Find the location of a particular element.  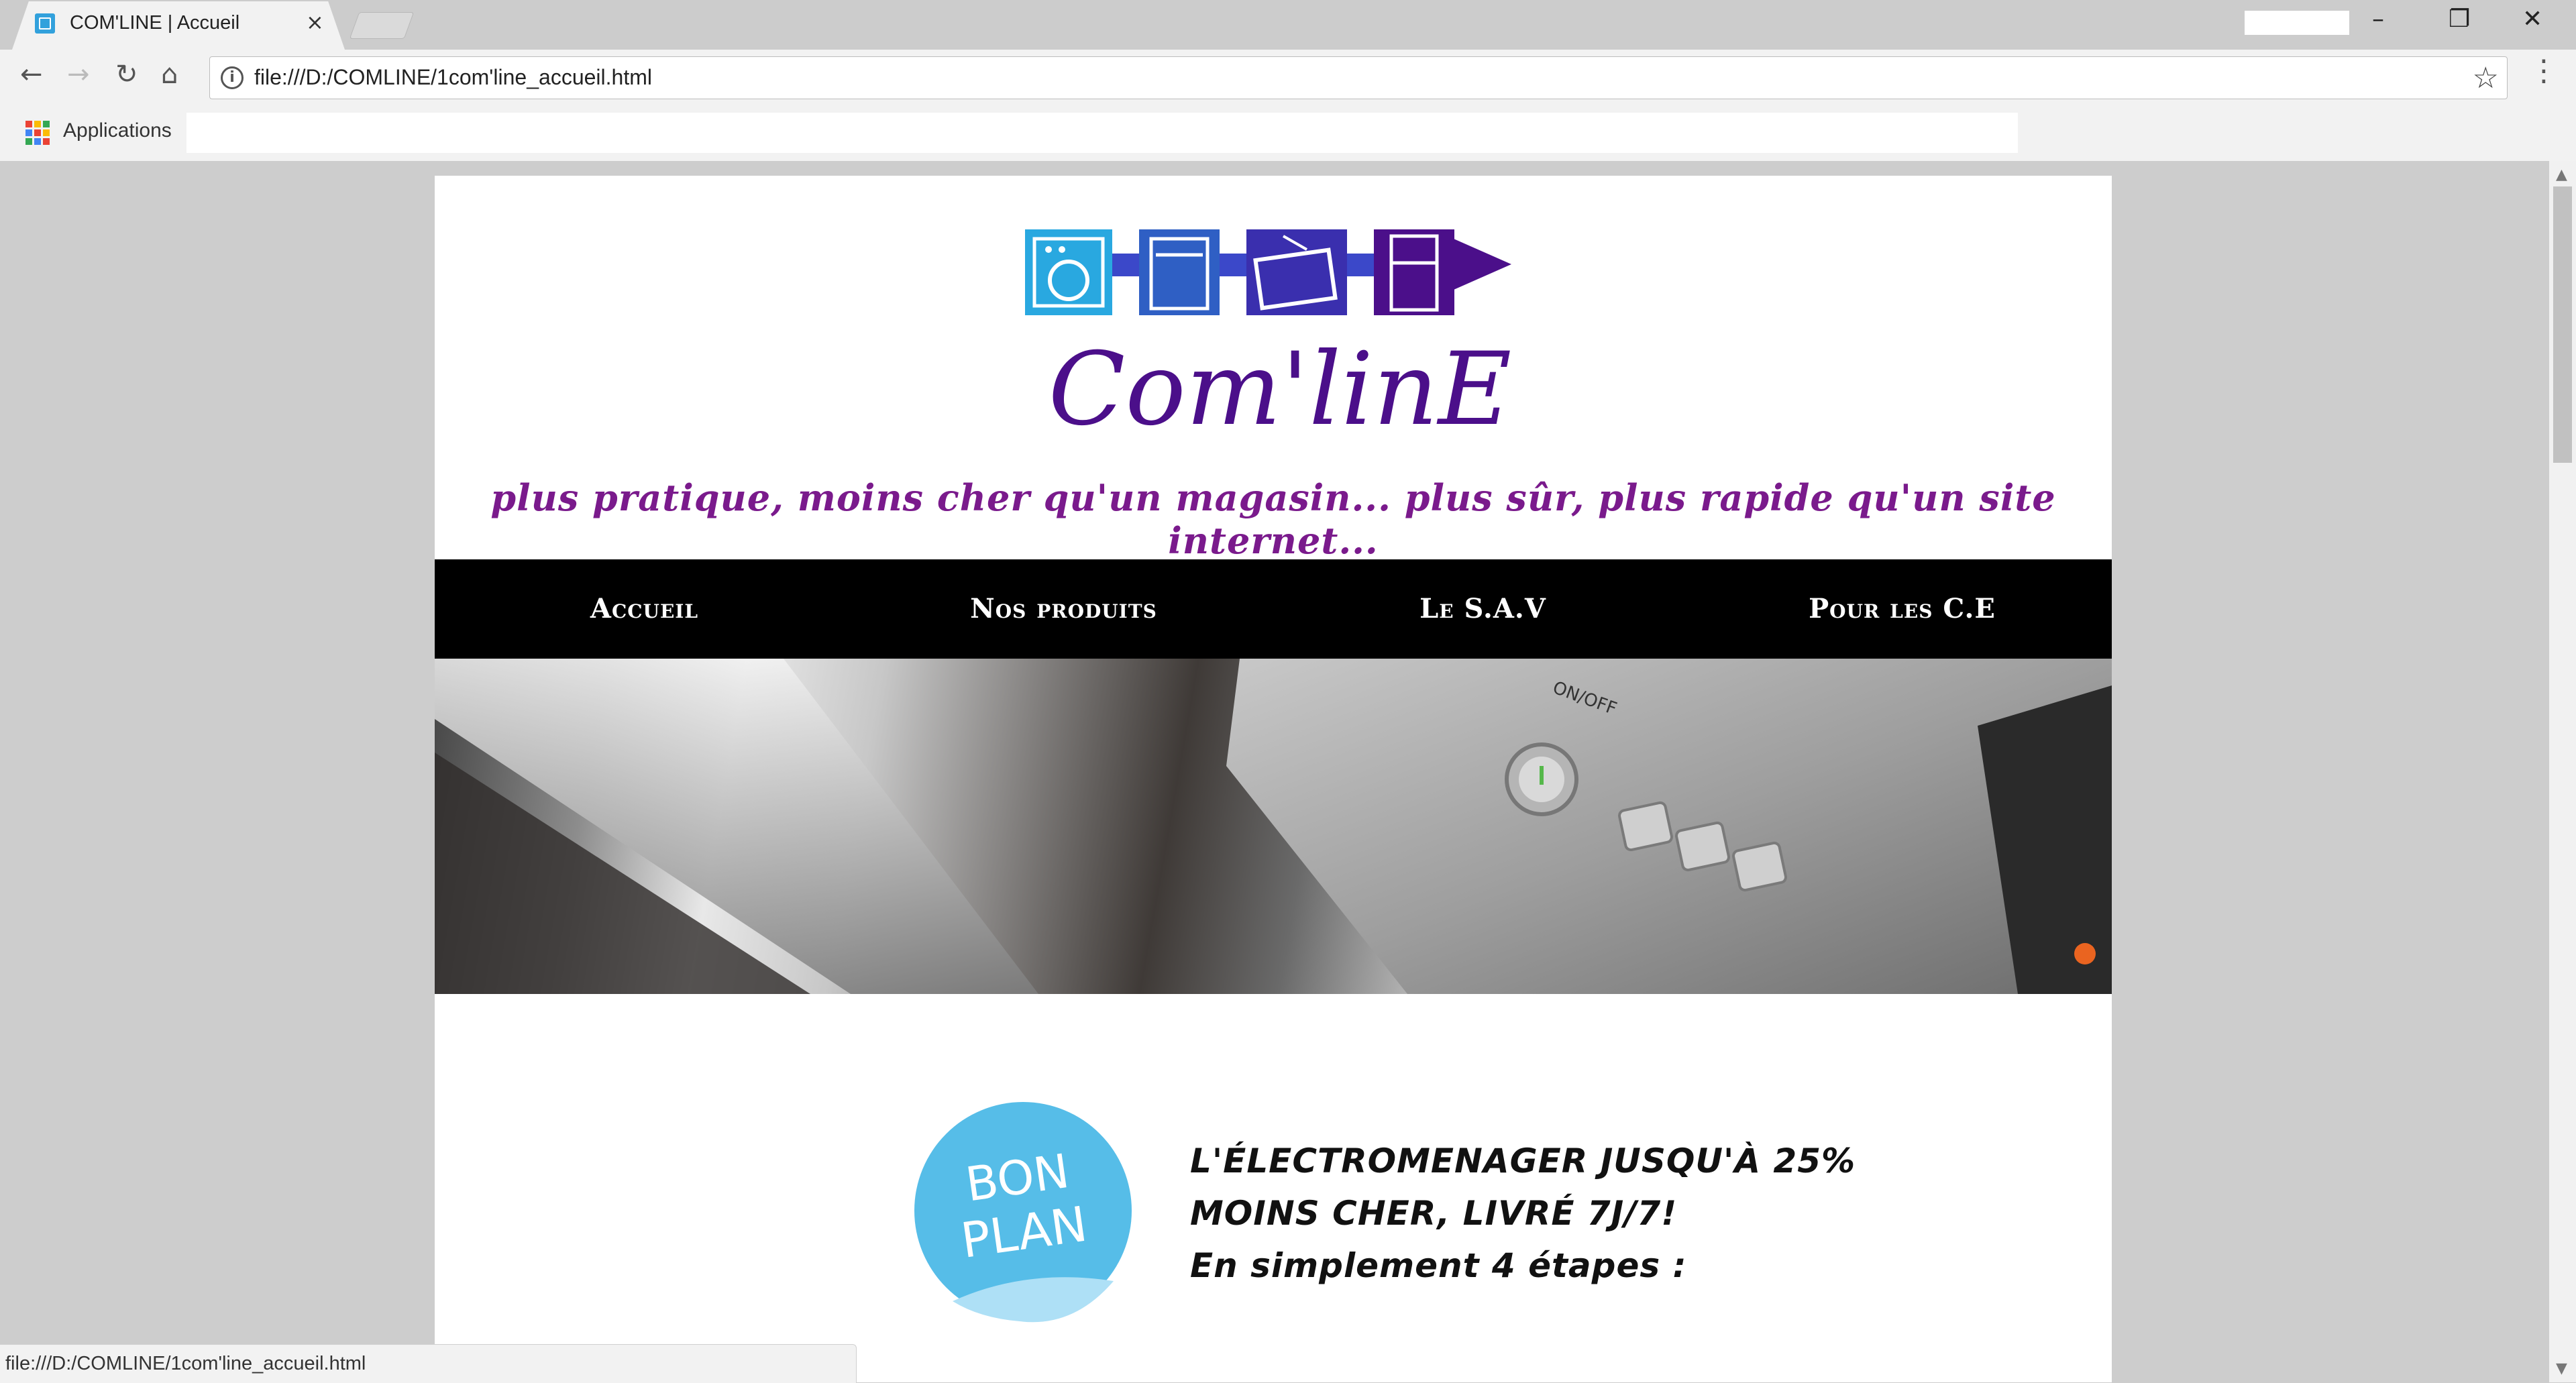

logo-arrow is located at coordinates (1479, 264).